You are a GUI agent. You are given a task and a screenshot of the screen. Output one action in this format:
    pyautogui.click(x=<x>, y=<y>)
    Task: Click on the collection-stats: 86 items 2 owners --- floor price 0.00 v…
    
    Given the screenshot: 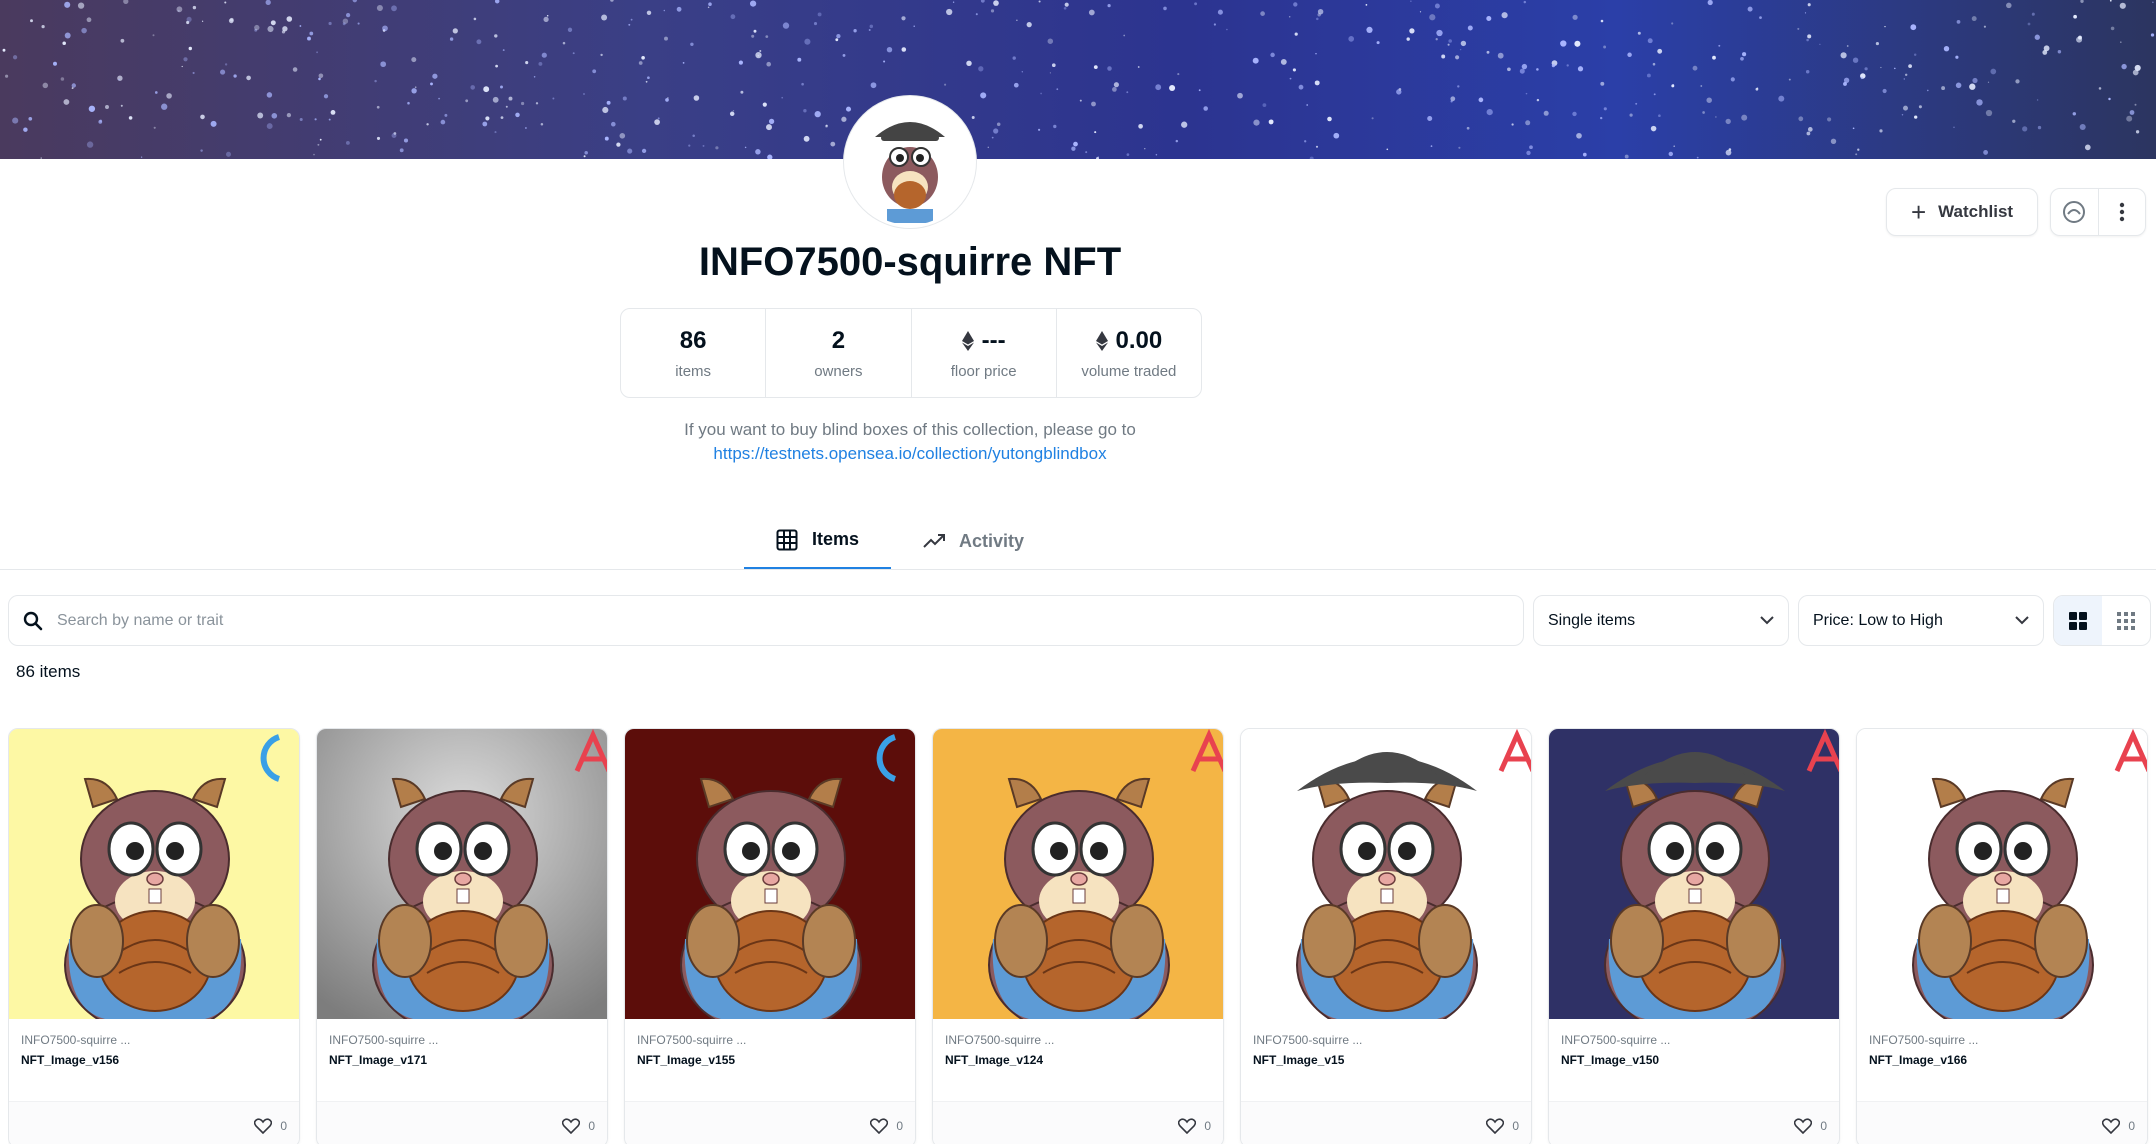 What is the action you would take?
    pyautogui.click(x=911, y=353)
    